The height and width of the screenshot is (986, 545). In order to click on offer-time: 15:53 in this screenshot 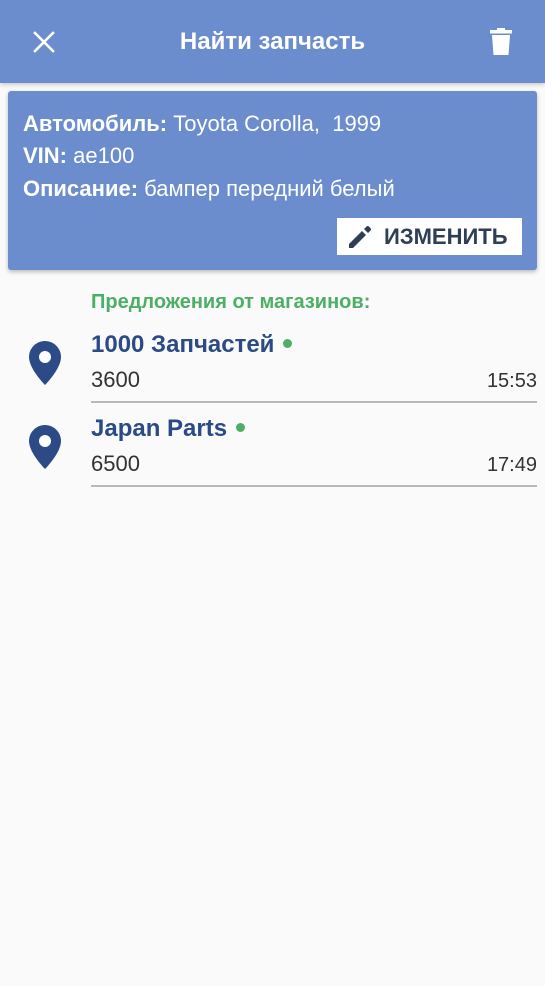, I will do `click(511, 381)`.